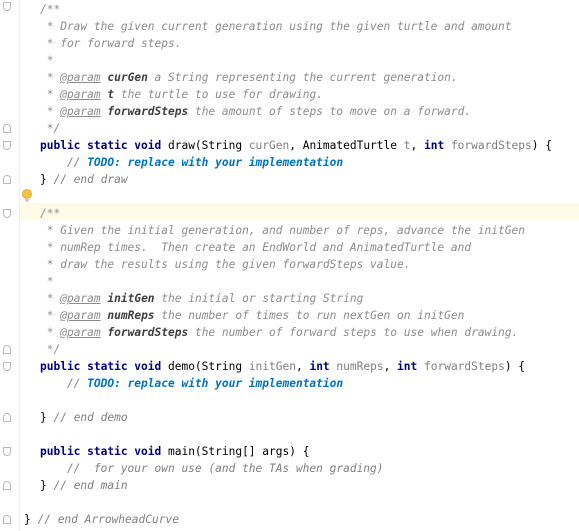 This screenshot has width=579, height=531. I want to click on code-token: the initial or starting String, so click(259, 298).